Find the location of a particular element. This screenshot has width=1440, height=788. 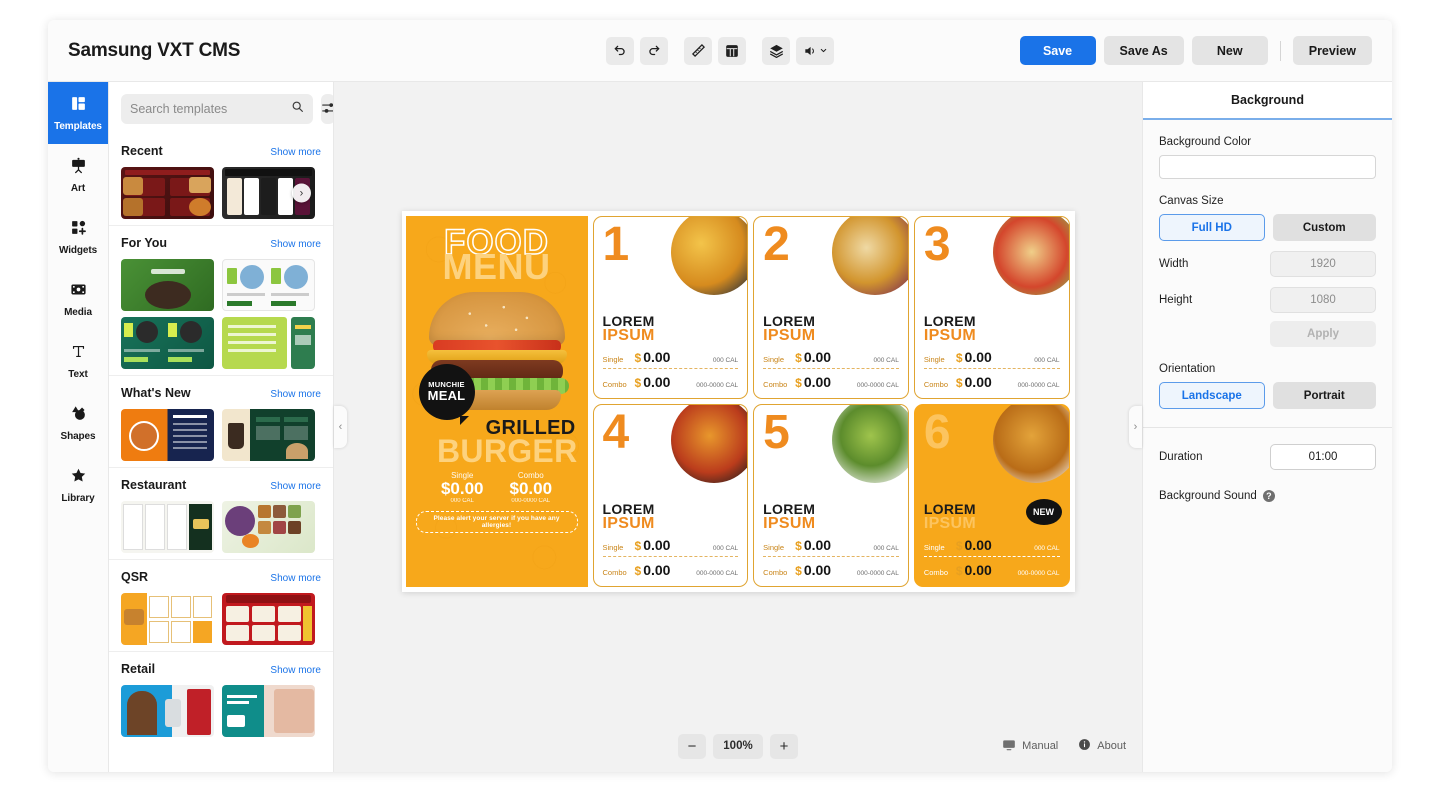

template-thumb-pair is located at coordinates (268, 343).